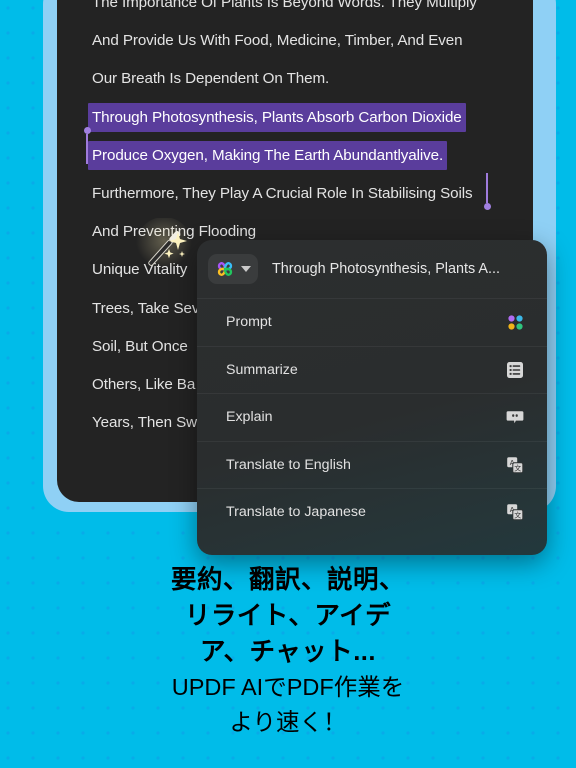 This screenshot has width=576, height=768. I want to click on list-lines-icon, so click(515, 370).